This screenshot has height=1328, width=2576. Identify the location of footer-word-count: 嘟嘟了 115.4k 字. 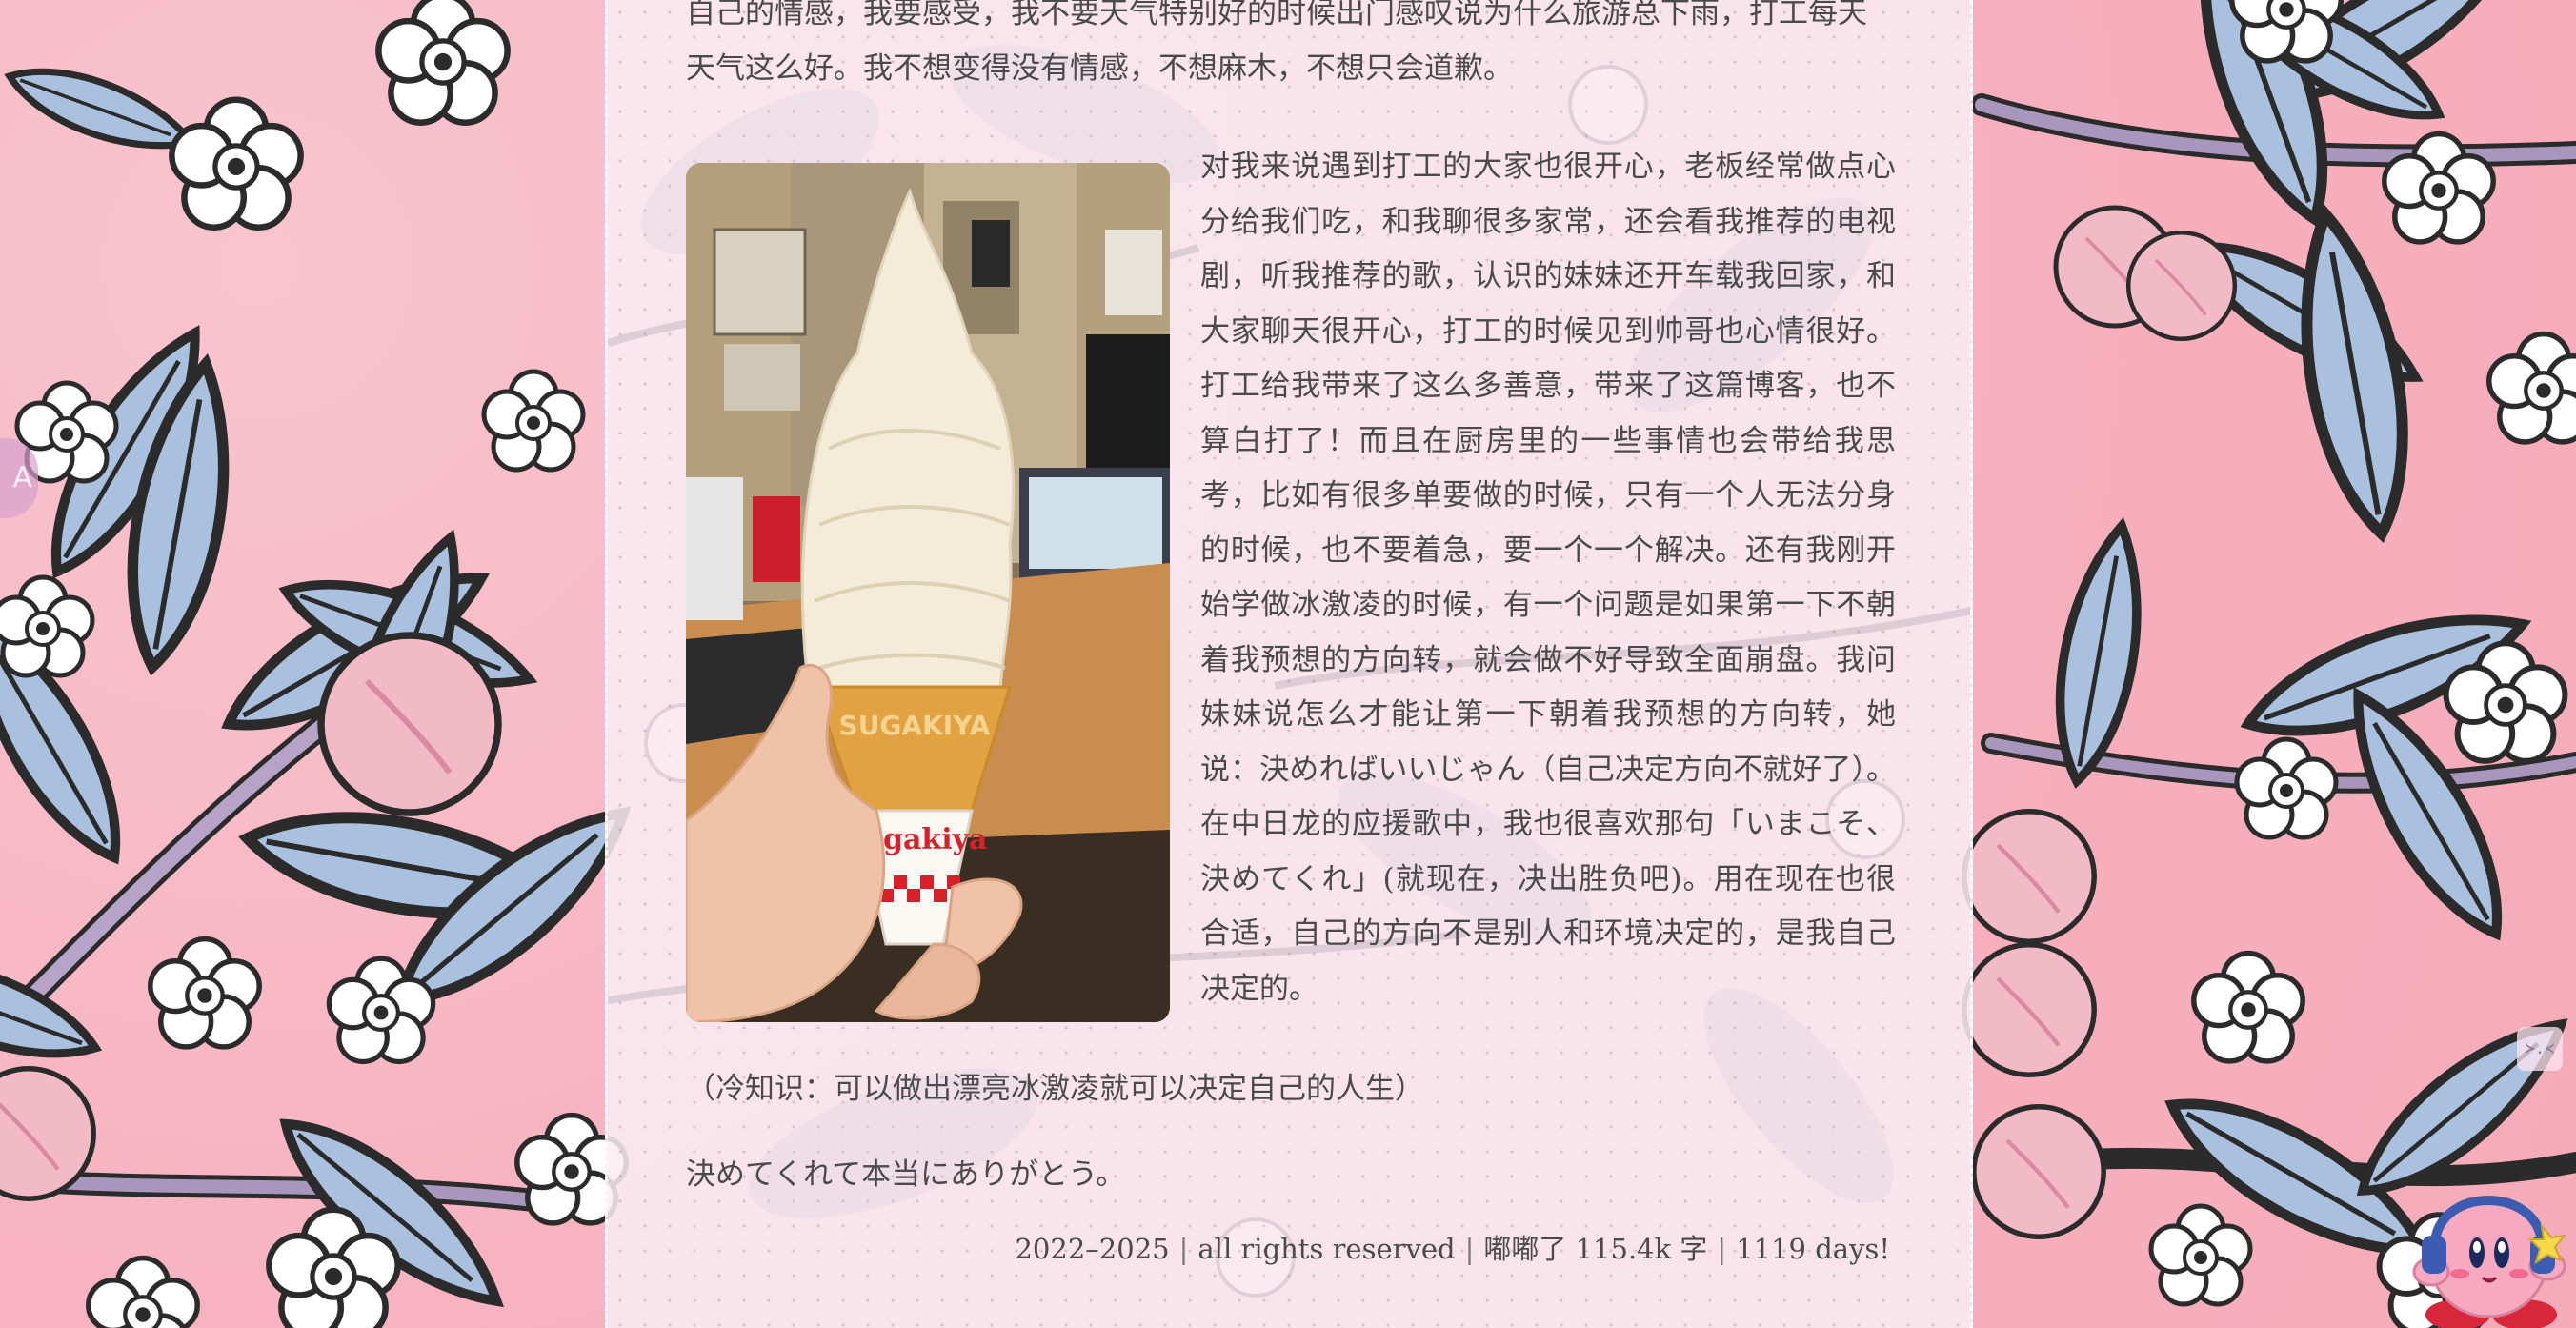
(1596, 1249).